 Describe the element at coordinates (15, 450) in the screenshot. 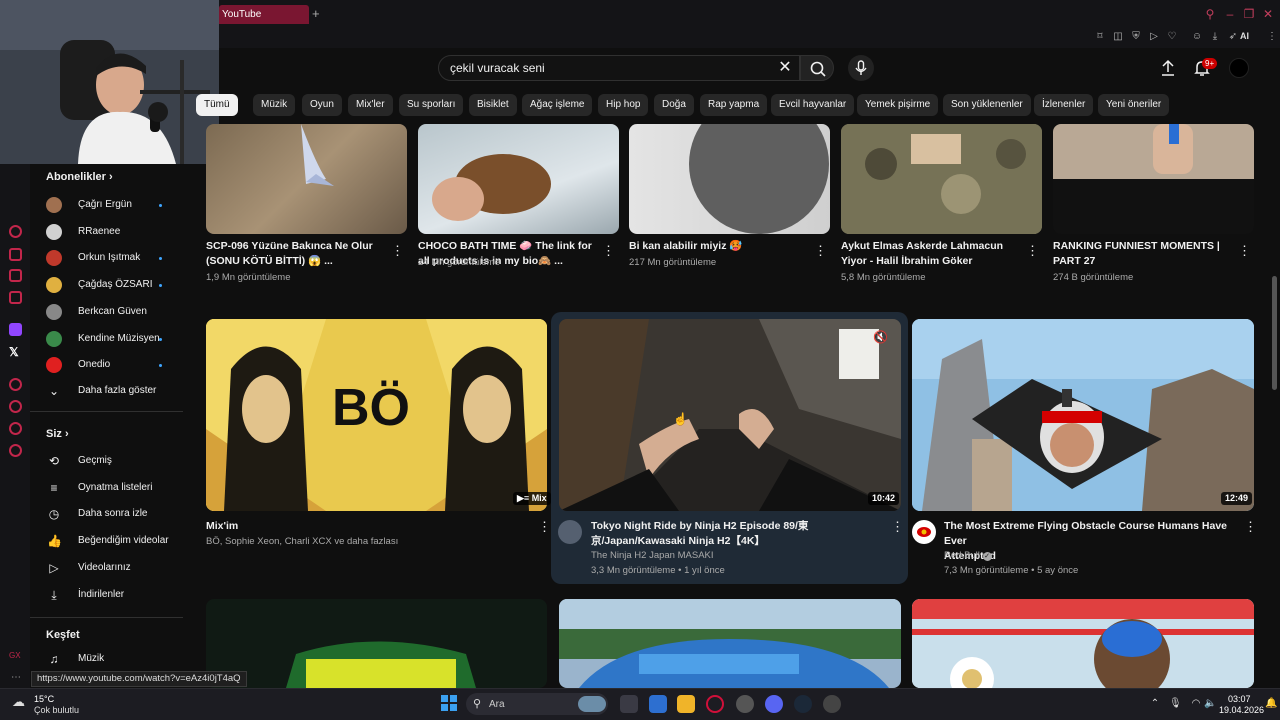

I see `sidebar-settings-icon` at that location.